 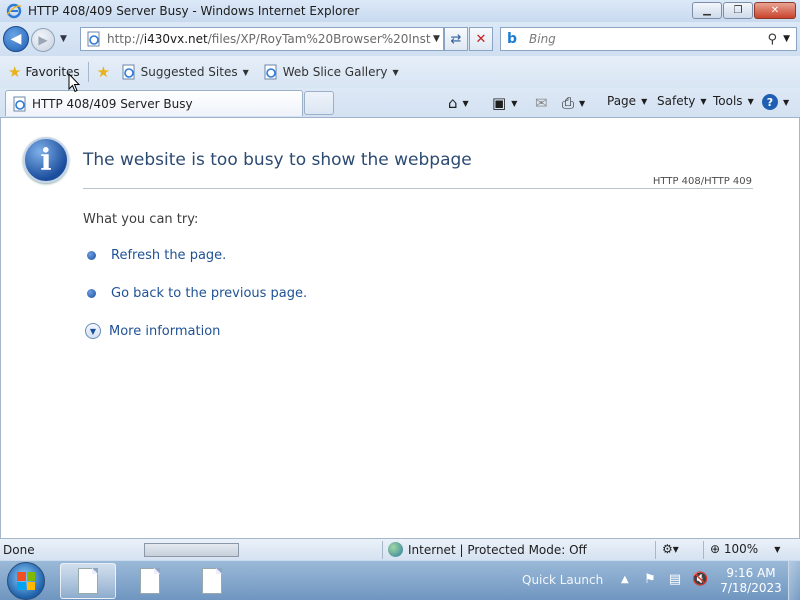 I want to click on mail-icon: ✉, so click(x=541, y=103).